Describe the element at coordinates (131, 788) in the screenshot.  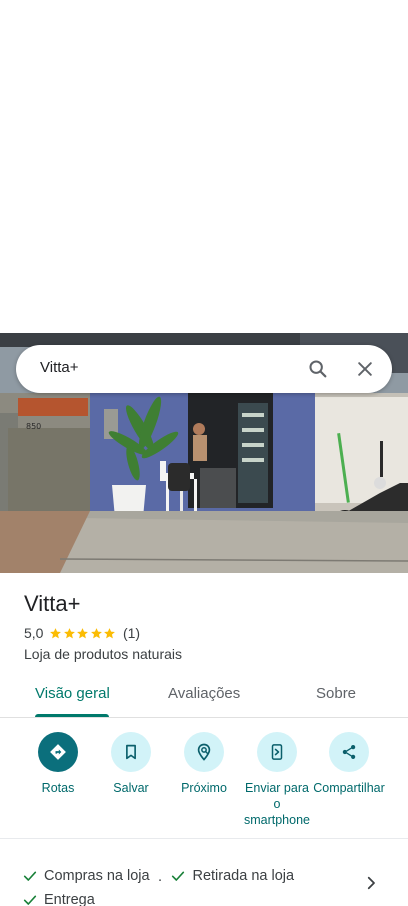
I see `save-label: Salvar` at that location.